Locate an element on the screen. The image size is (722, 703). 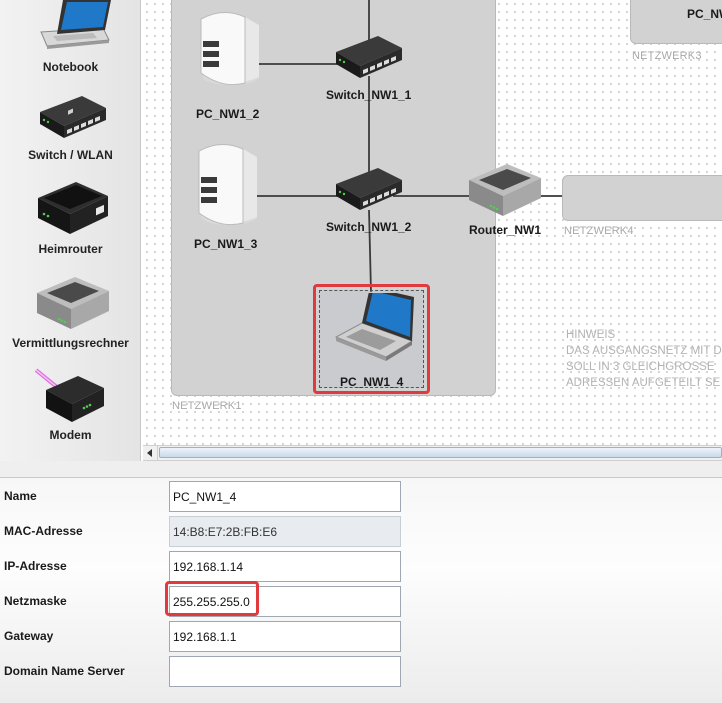
selected-device-highlight: PC_NW1_4 is located at coordinates (371, 339).